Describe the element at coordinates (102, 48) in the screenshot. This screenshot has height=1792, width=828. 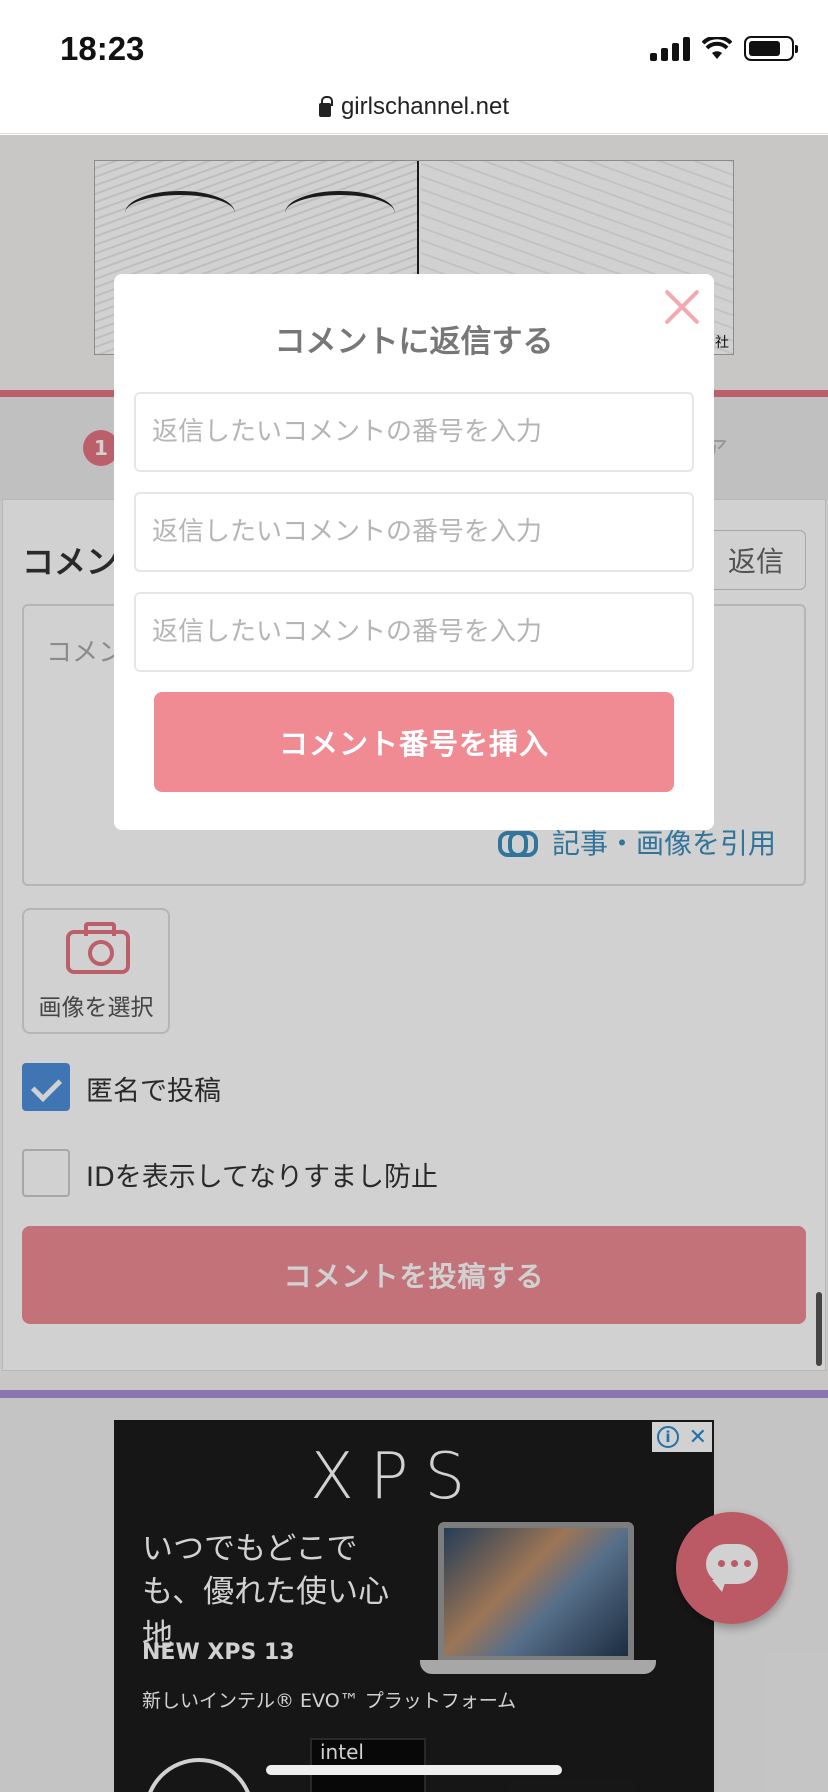
I see `status-time: 18:23` at that location.